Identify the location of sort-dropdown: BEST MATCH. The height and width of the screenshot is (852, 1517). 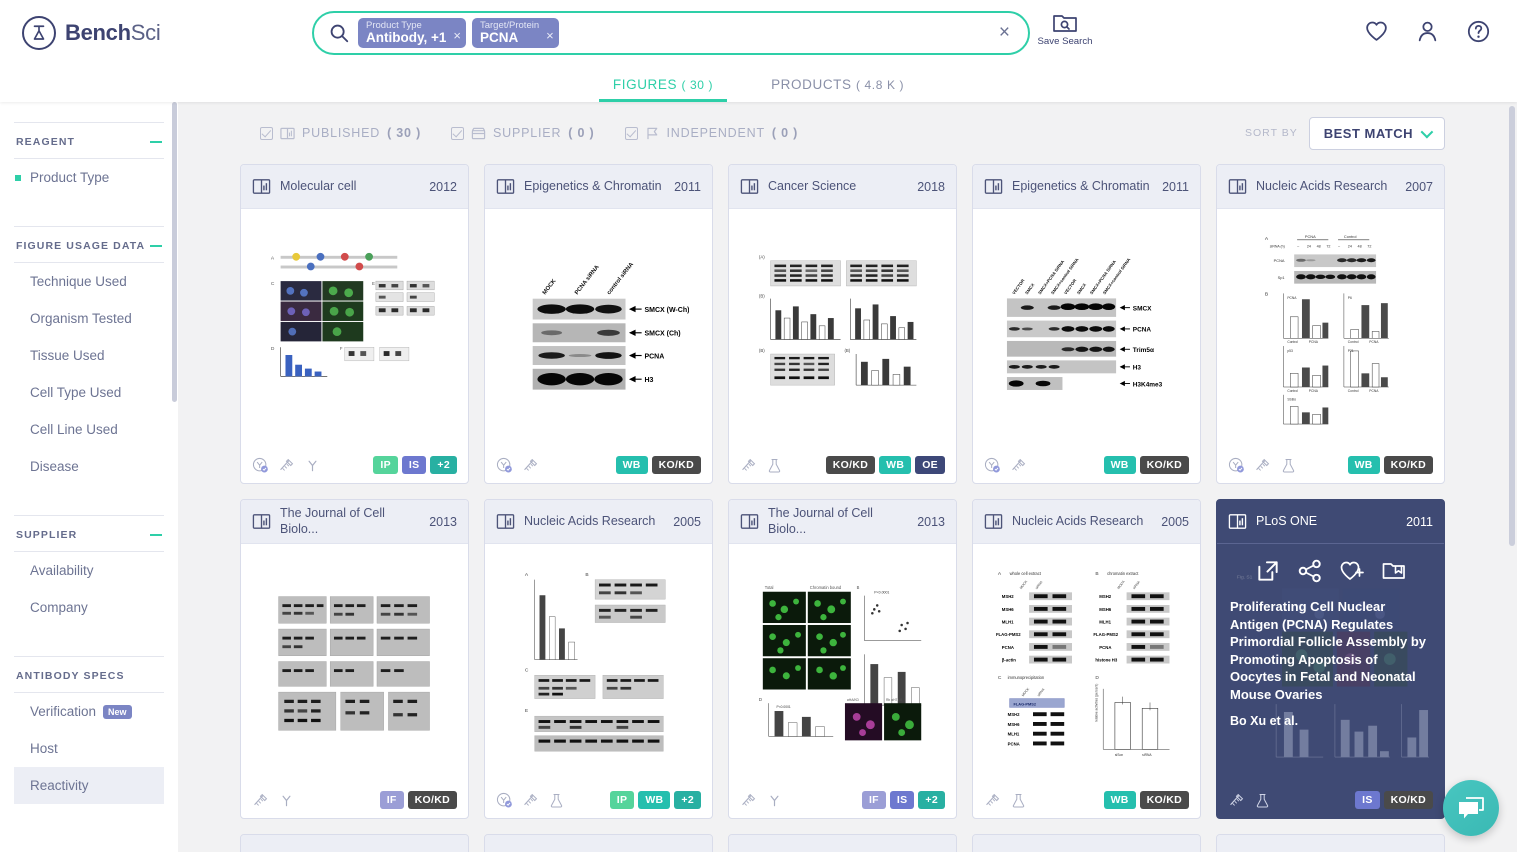
(1376, 133).